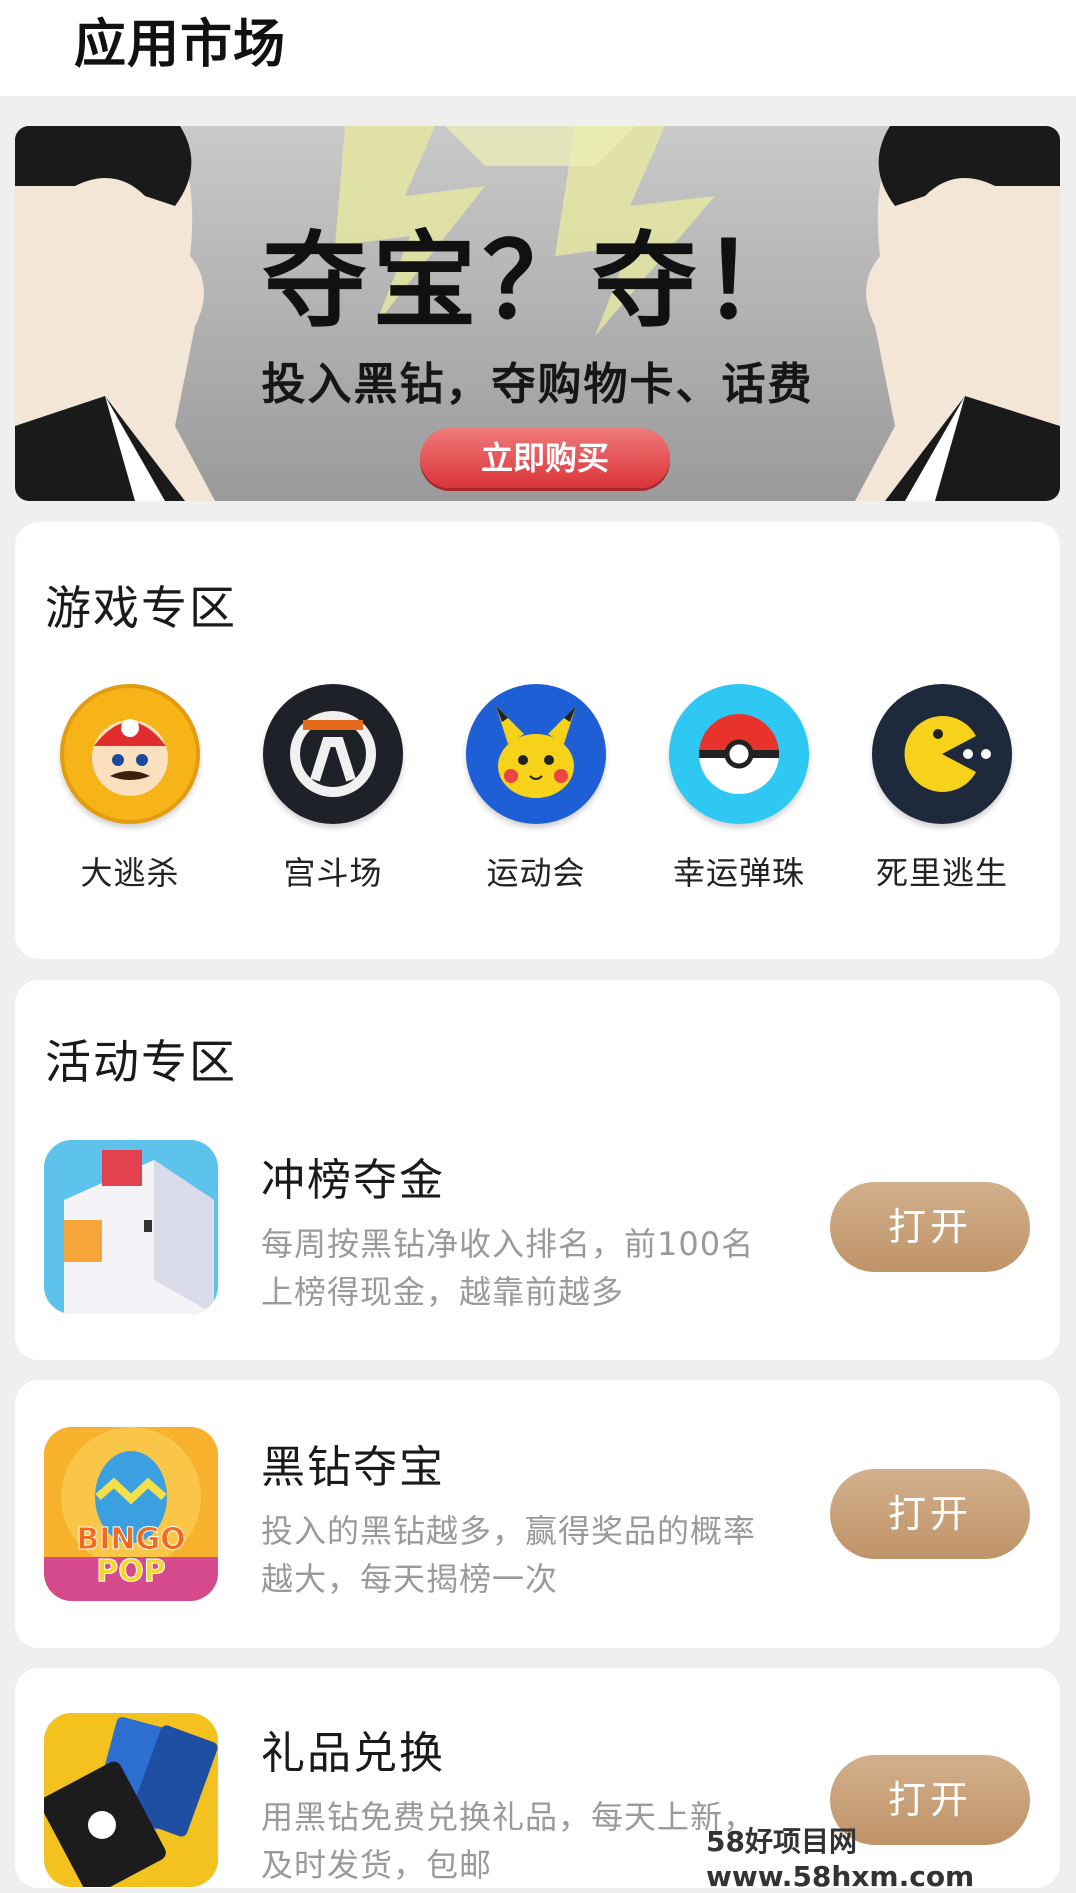  I want to click on game-item-palace-fight: 宫斗场, so click(333, 789).